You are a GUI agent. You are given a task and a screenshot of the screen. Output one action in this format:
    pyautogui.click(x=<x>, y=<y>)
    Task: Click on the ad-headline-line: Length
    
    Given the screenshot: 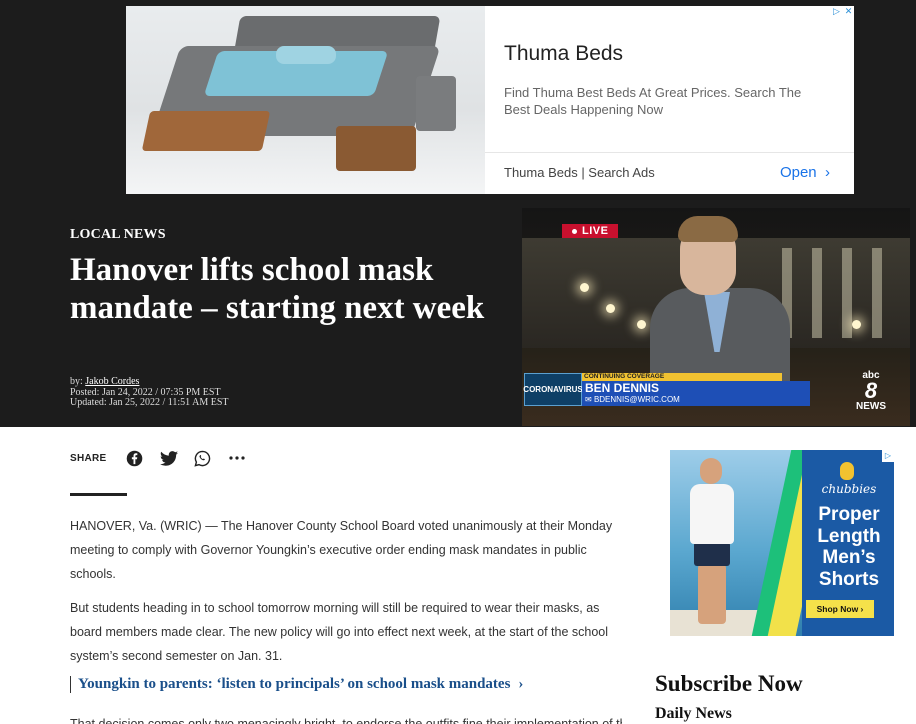 What is the action you would take?
    pyautogui.click(x=849, y=536)
    